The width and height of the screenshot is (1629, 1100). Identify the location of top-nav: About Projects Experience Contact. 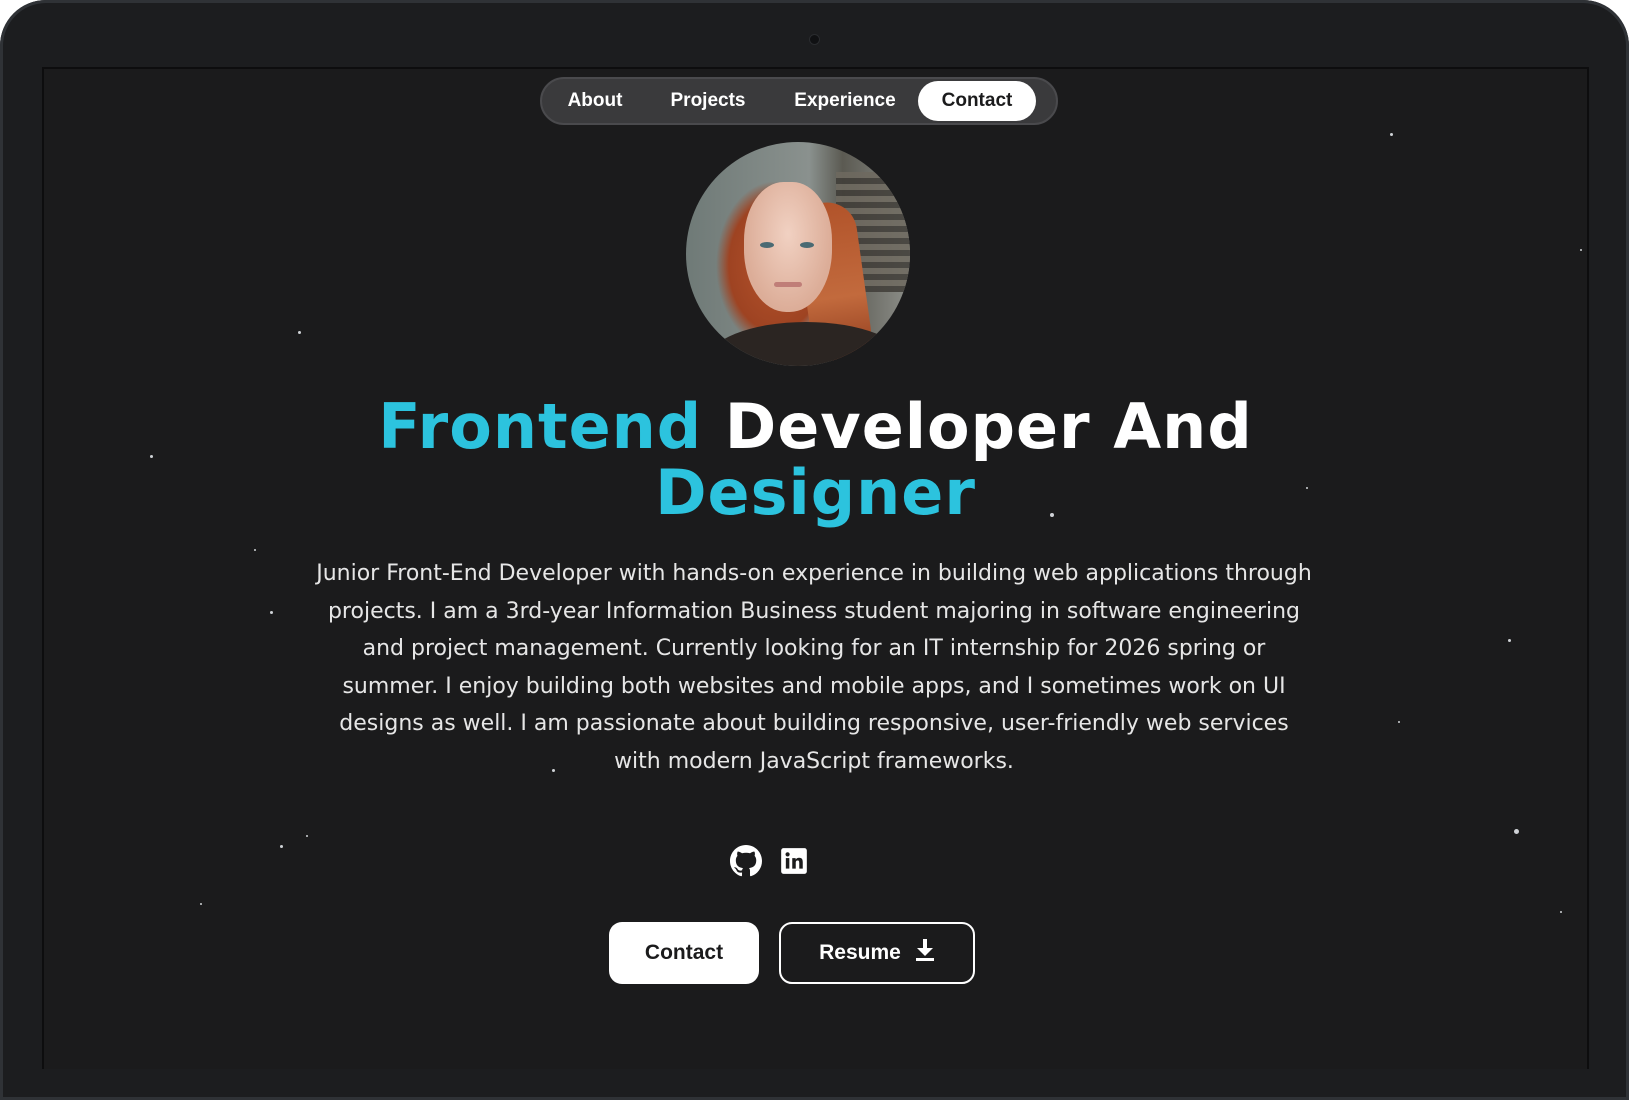
(799, 101).